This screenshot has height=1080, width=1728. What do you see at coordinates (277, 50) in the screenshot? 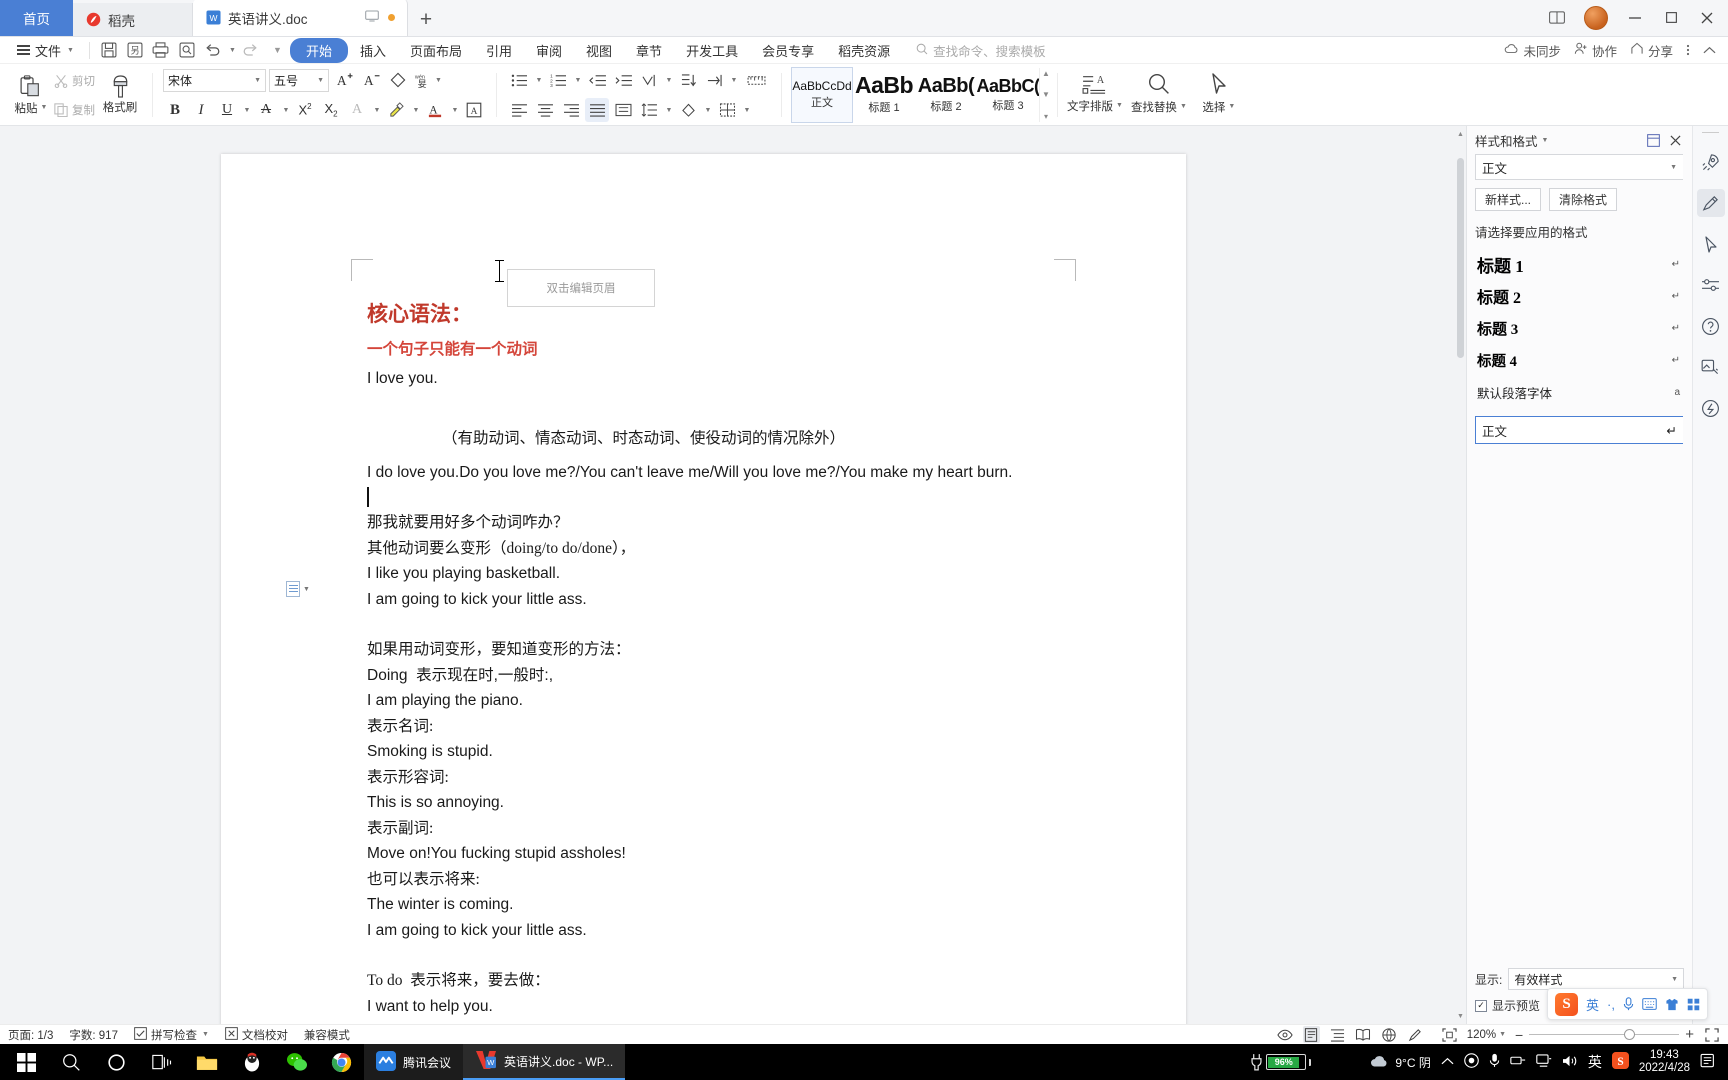
I see `customize-quick-access-icon: ▼` at bounding box center [277, 50].